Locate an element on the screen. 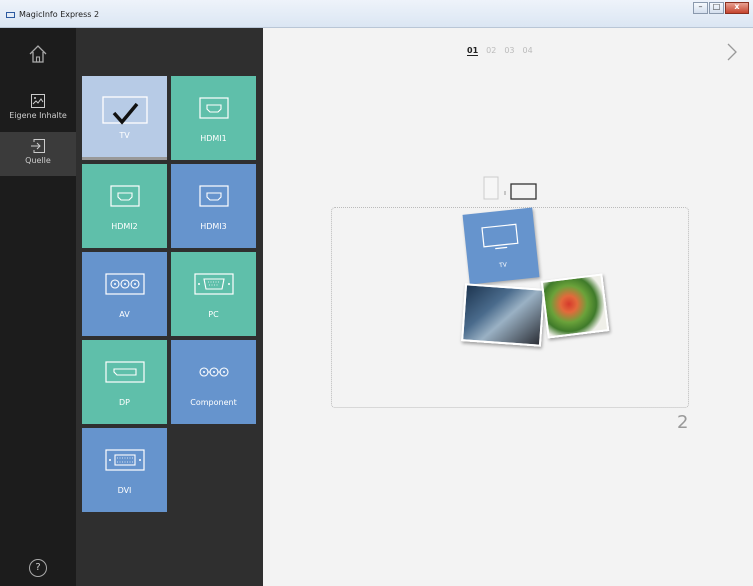 This screenshot has height=586, width=753. input-source-icon is located at coordinates (38, 146).